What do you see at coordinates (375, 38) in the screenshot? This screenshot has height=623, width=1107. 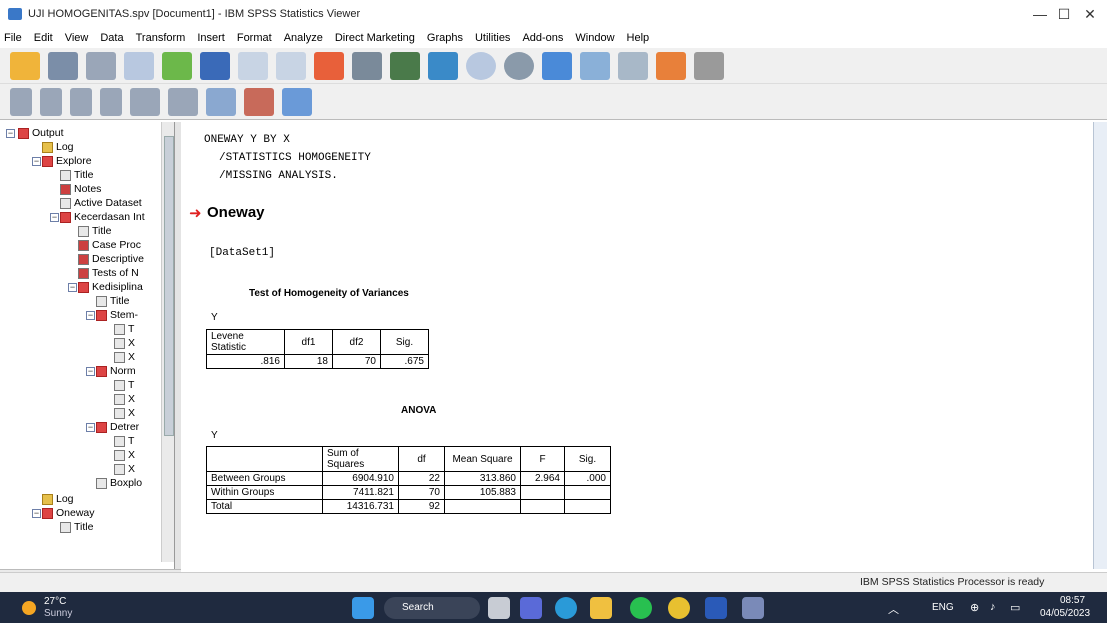 I see `menu-direct-marketing: Direct Marketing` at bounding box center [375, 38].